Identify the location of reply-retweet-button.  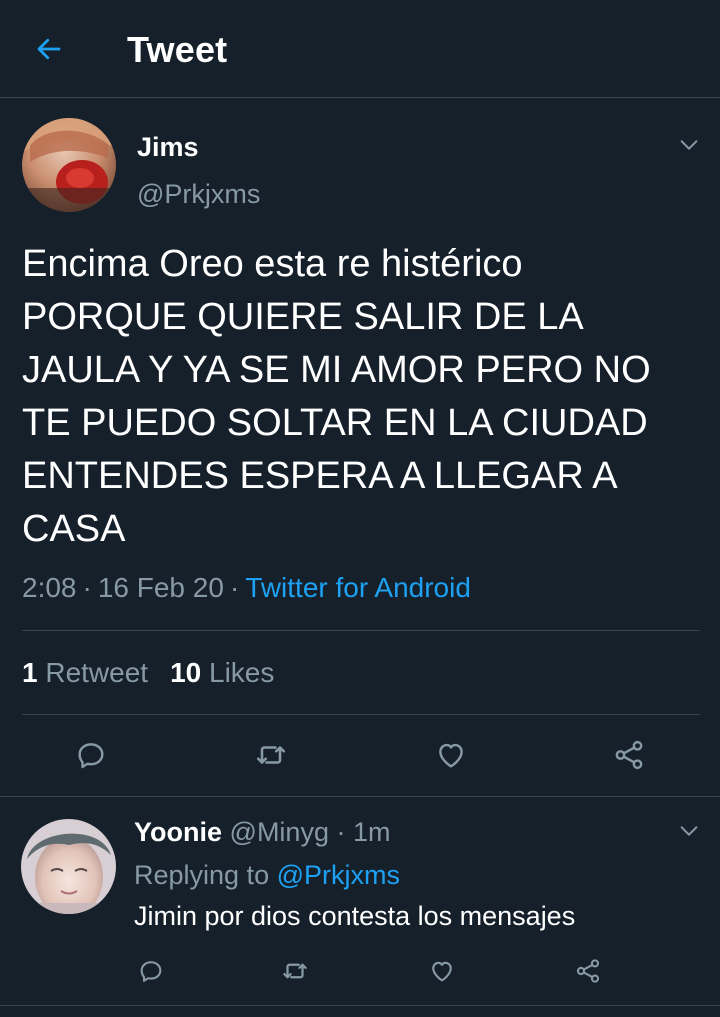
(295, 971).